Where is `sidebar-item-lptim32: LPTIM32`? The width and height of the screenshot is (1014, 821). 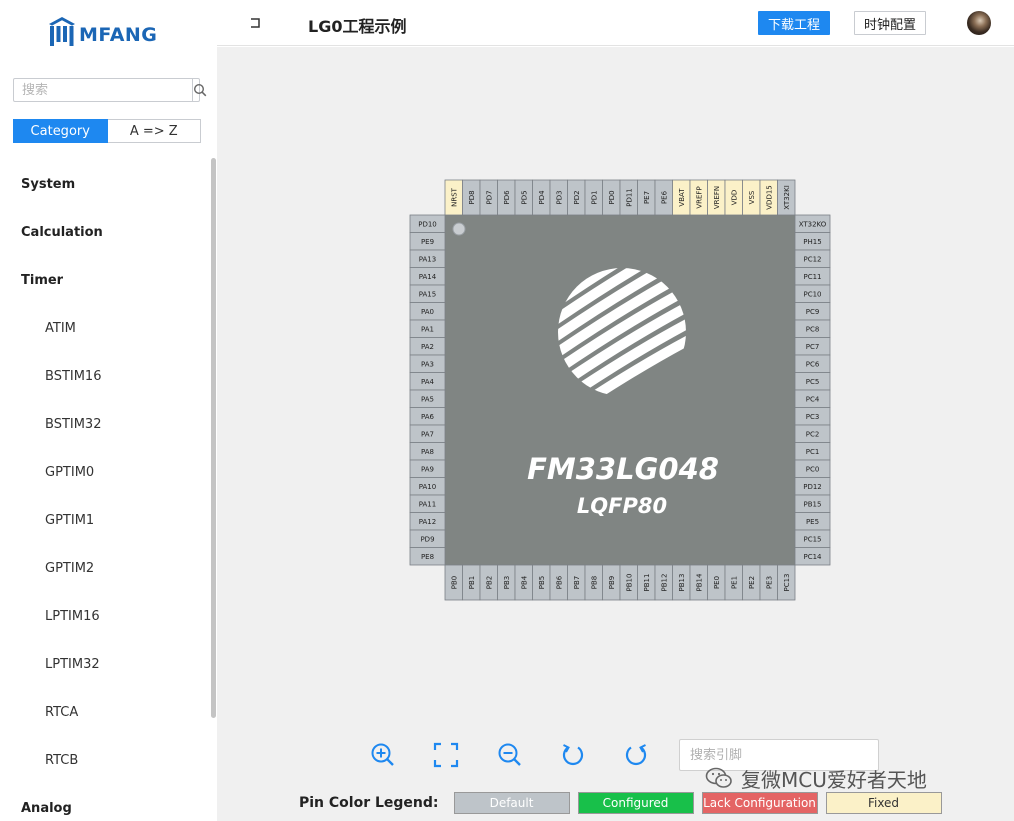
sidebar-item-lptim32: LPTIM32 is located at coordinates (72, 664).